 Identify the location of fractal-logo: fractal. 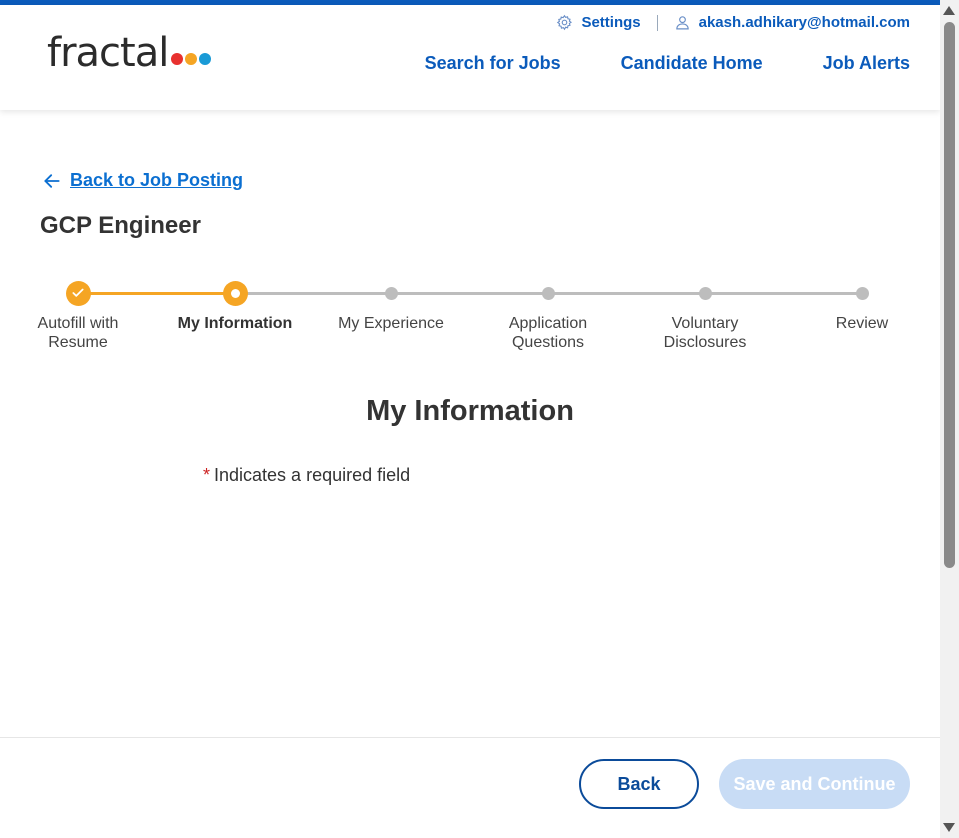
(129, 53).